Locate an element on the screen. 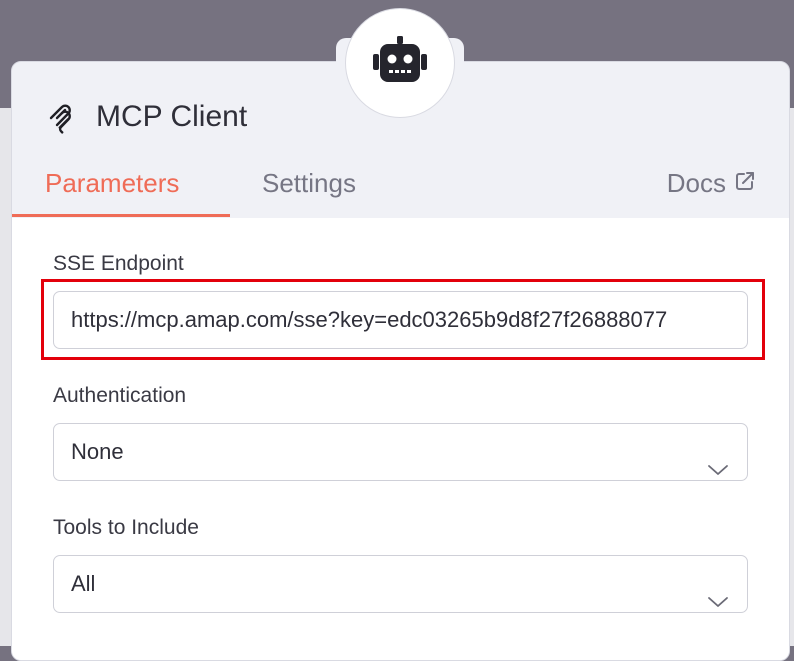 This screenshot has height=661, width=794. node-title: MCP Client is located at coordinates (172, 116).